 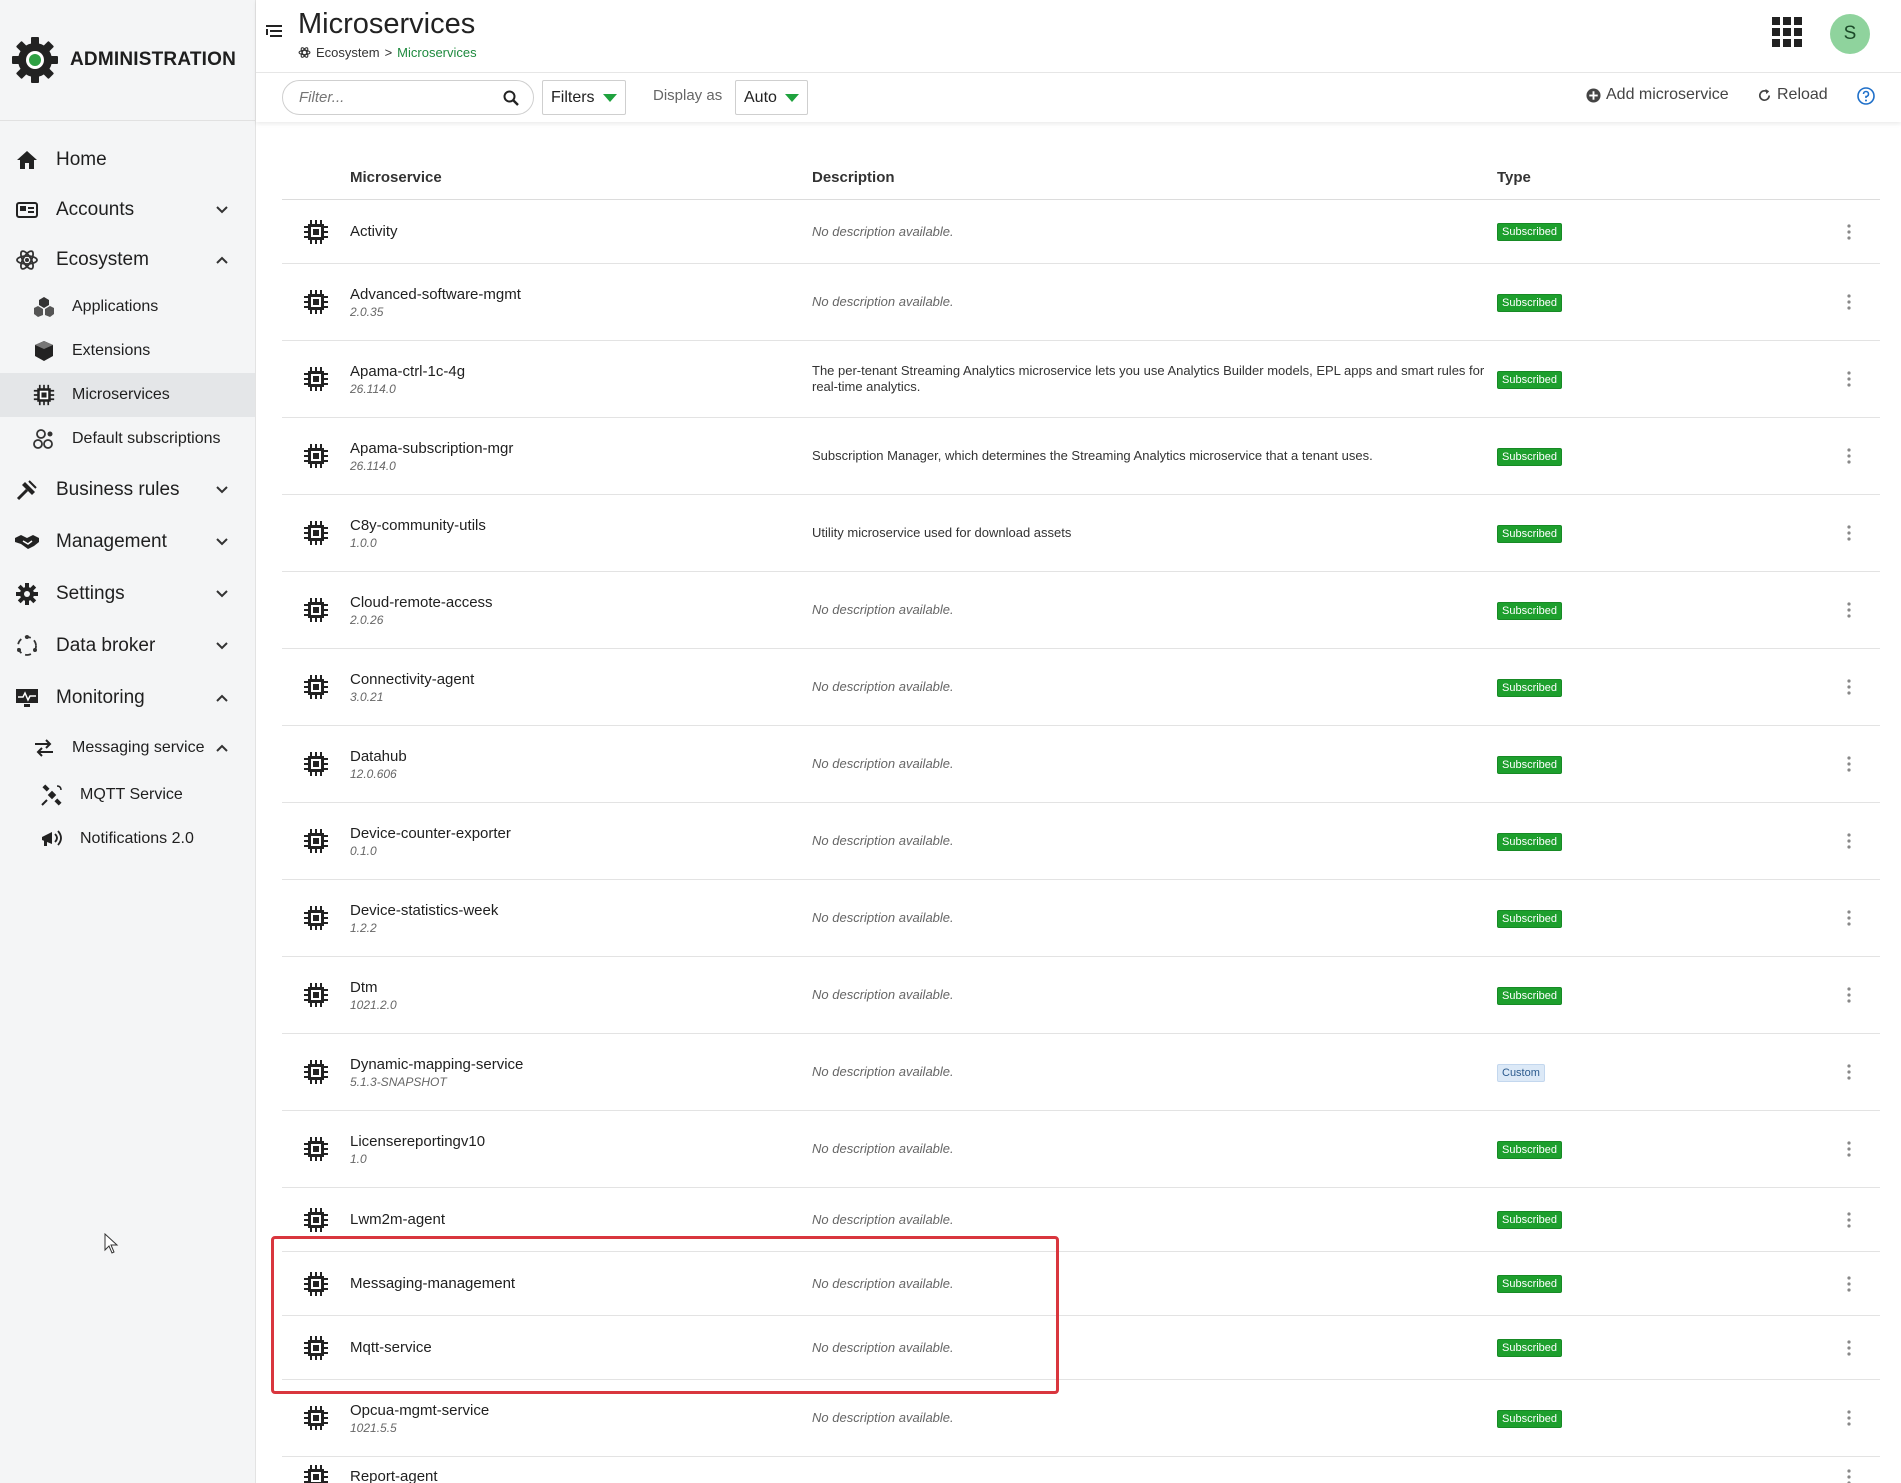 What do you see at coordinates (581, 1283) in the screenshot?
I see `microservice-name: Messaging-management` at bounding box center [581, 1283].